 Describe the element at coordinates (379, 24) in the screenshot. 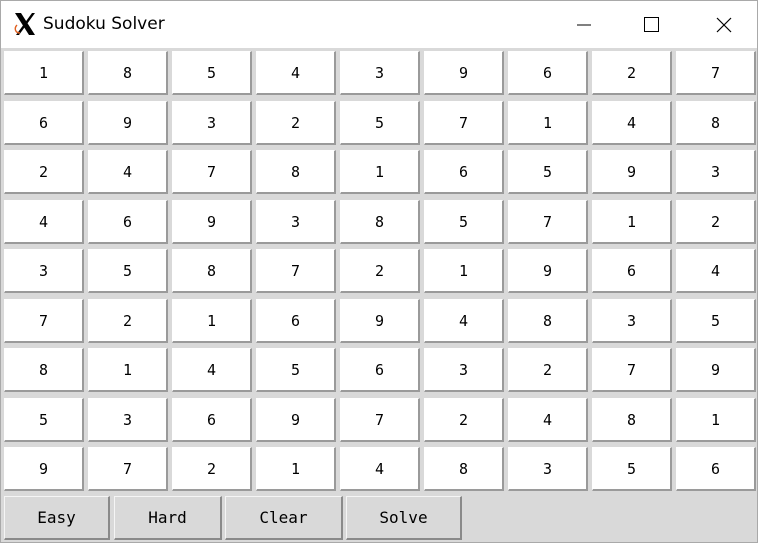

I see `title-bar: Sudoku Solver` at that location.